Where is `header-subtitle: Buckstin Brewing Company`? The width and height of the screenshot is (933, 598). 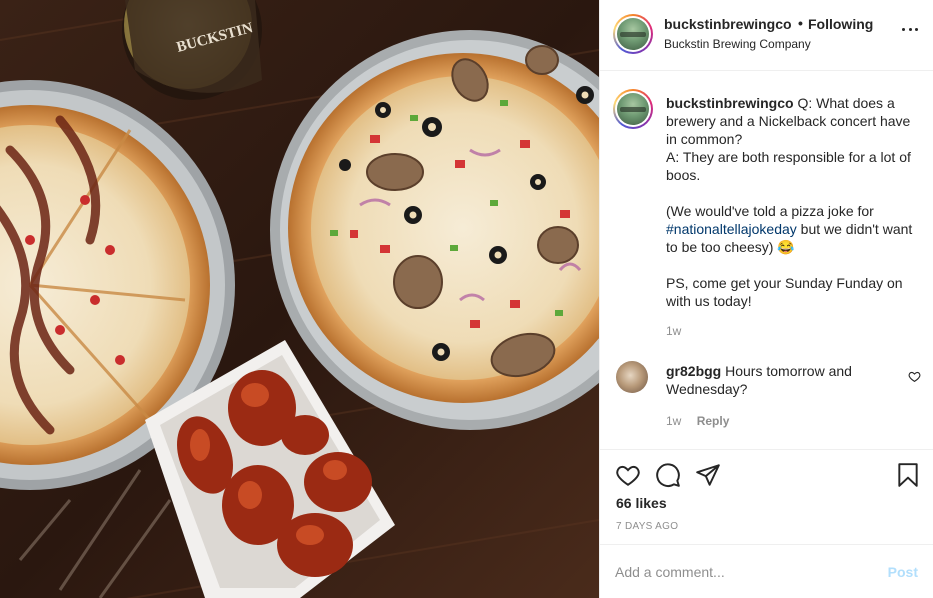 header-subtitle: Buckstin Brewing Company is located at coordinates (737, 44).